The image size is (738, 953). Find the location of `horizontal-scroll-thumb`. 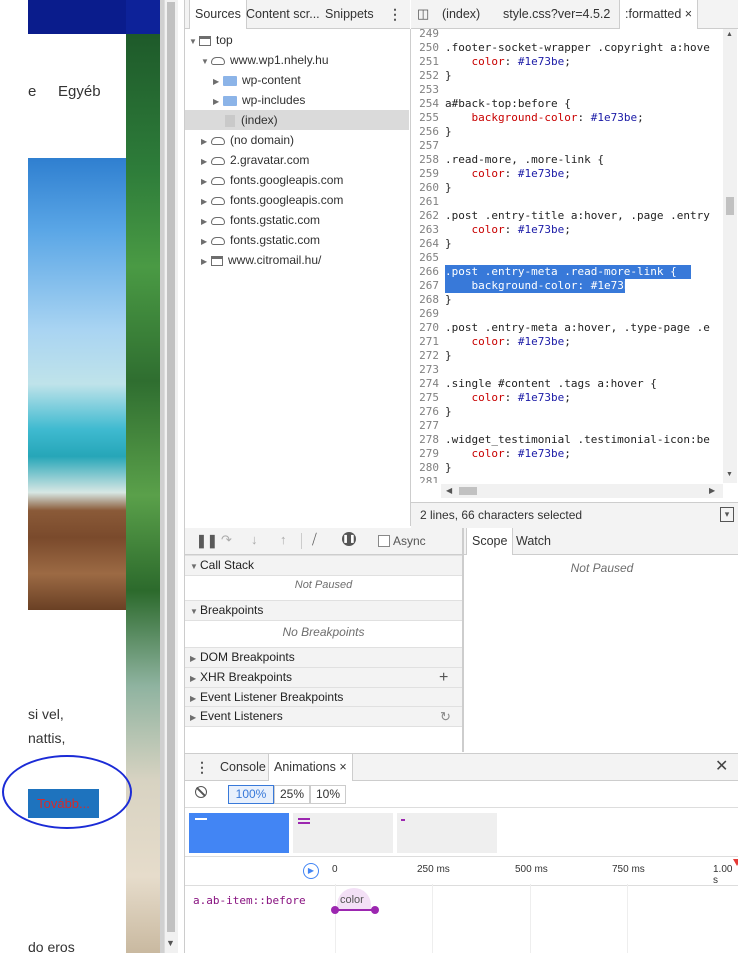

horizontal-scroll-thumb is located at coordinates (468, 491).